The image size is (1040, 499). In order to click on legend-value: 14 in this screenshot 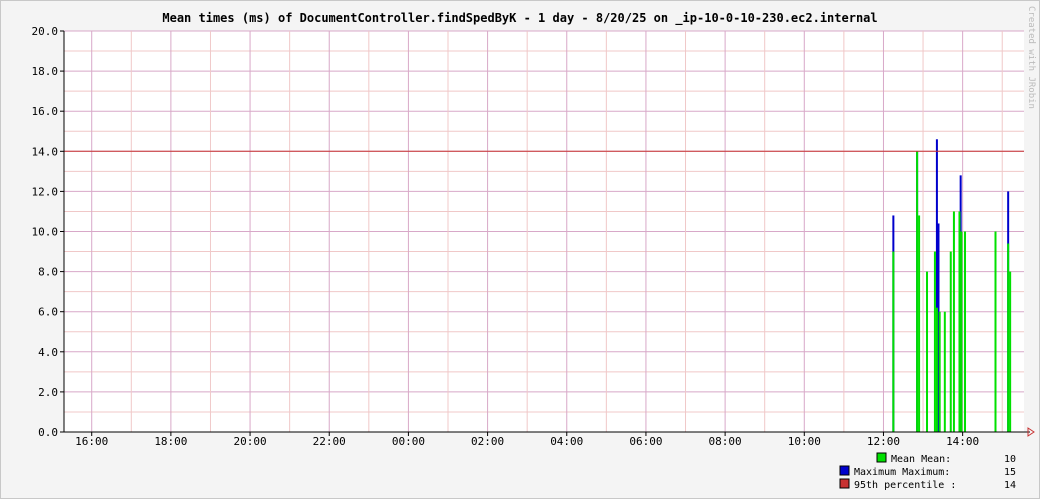, I will do `click(1010, 485)`.